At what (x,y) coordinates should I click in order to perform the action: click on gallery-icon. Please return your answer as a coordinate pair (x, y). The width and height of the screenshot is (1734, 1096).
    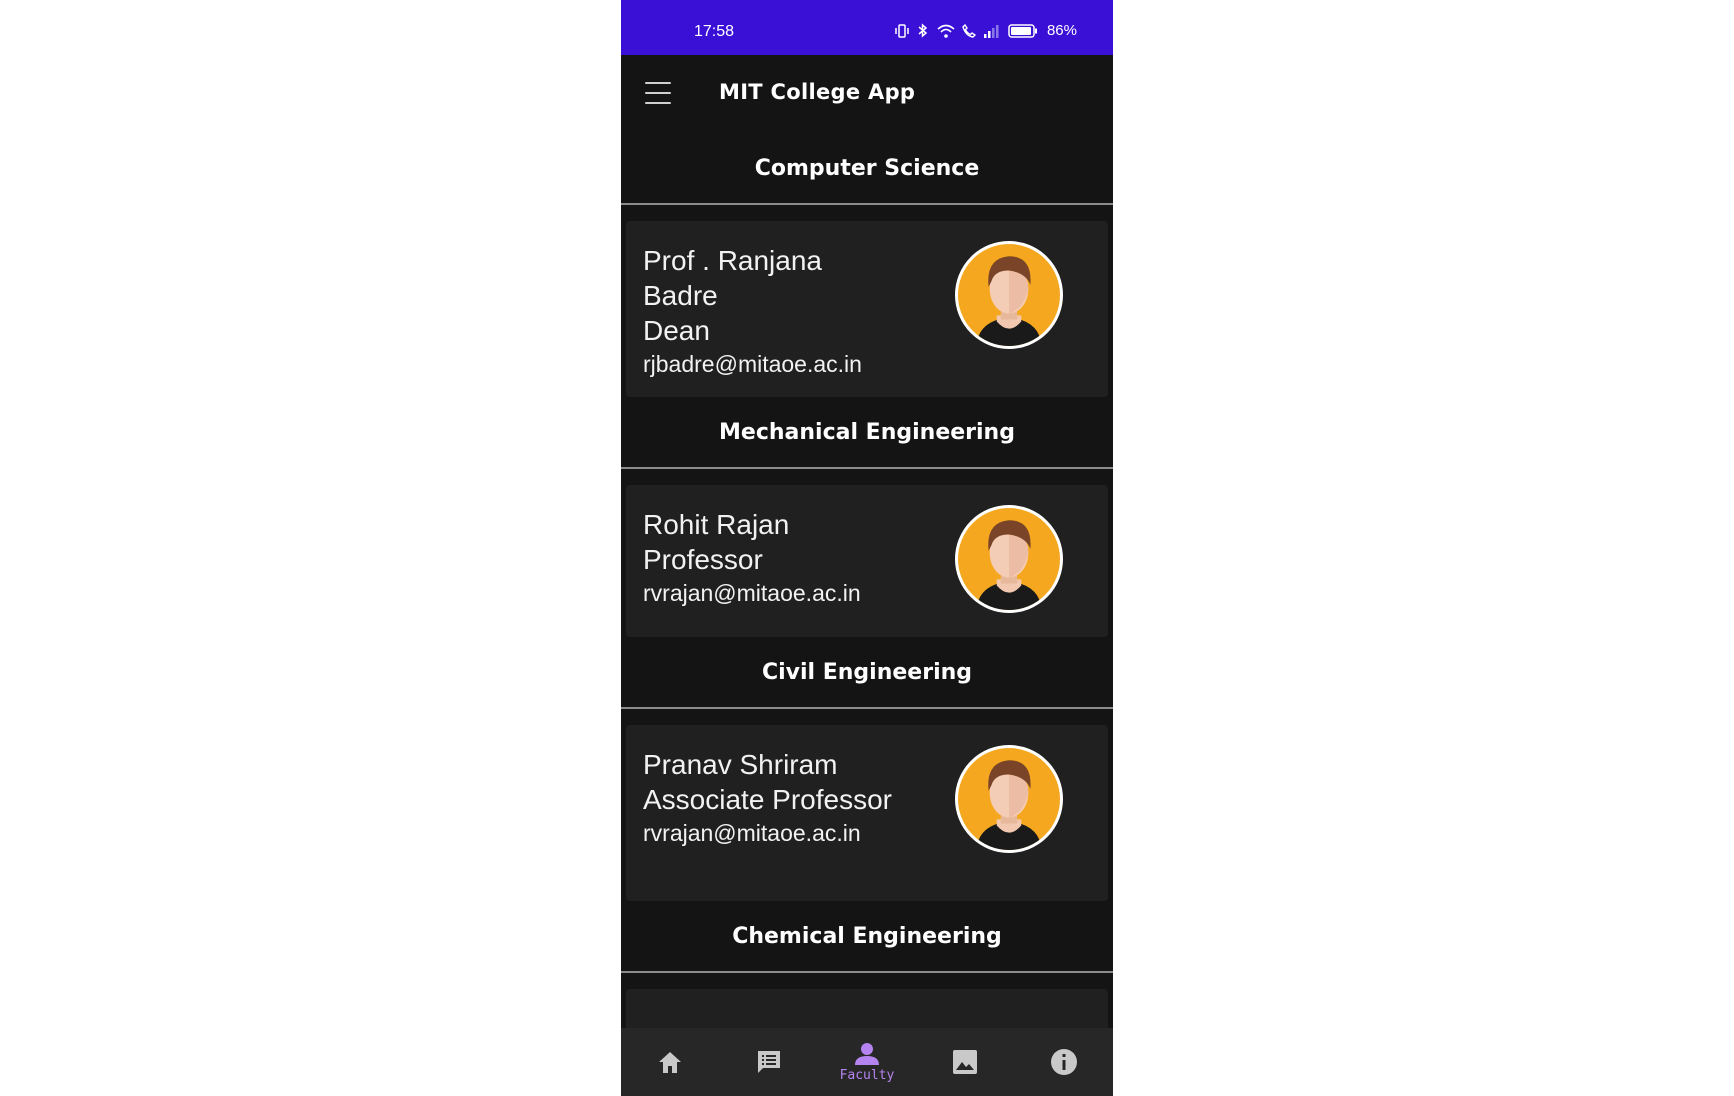
    Looking at the image, I should click on (965, 1062).